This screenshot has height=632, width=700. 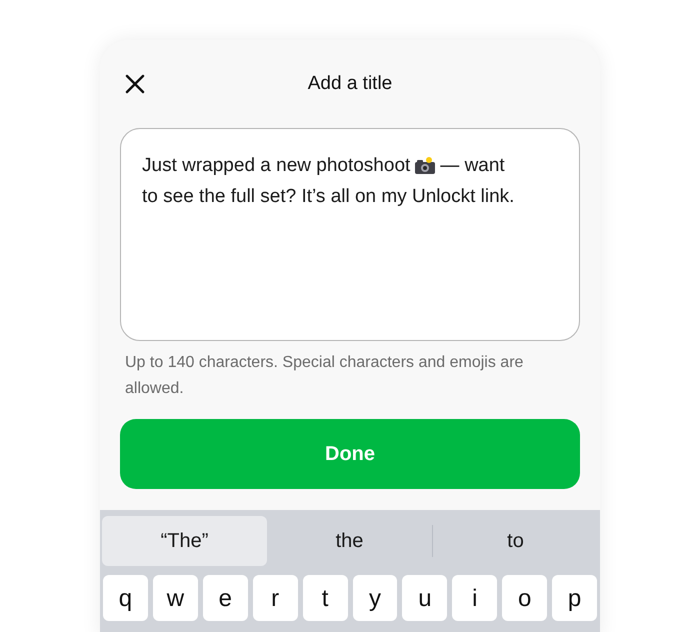 What do you see at coordinates (329, 197) in the screenshot?
I see `title-text: to see the full set? It’s all on my Unlockt link.` at bounding box center [329, 197].